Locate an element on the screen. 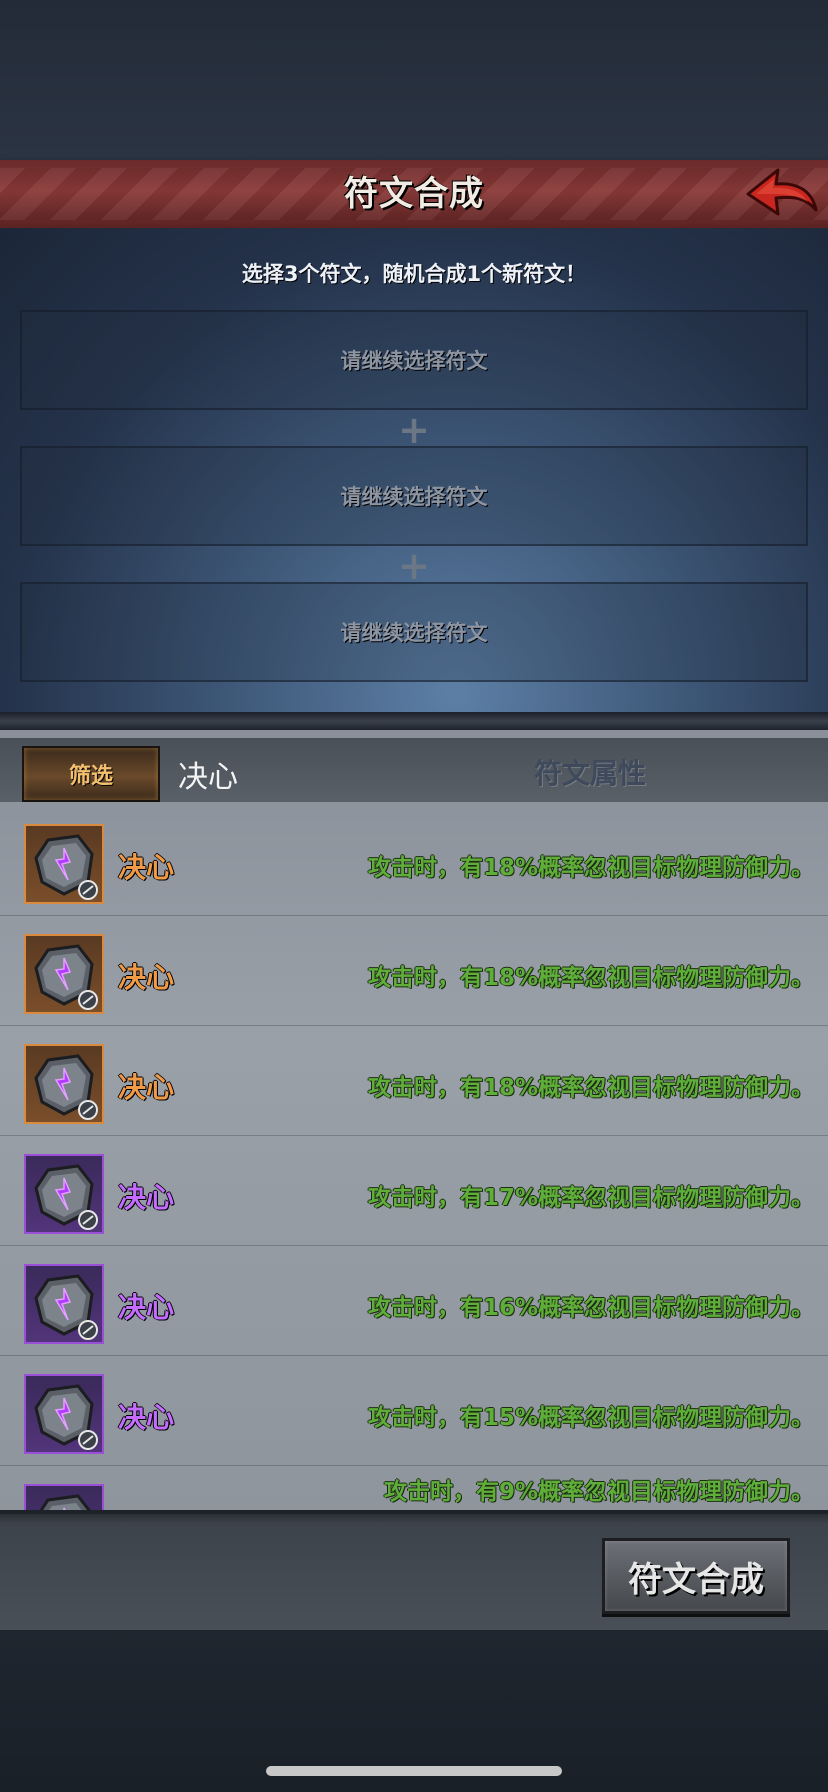 This screenshot has height=1792, width=828. filter-current-value: 决心 is located at coordinates (208, 777).